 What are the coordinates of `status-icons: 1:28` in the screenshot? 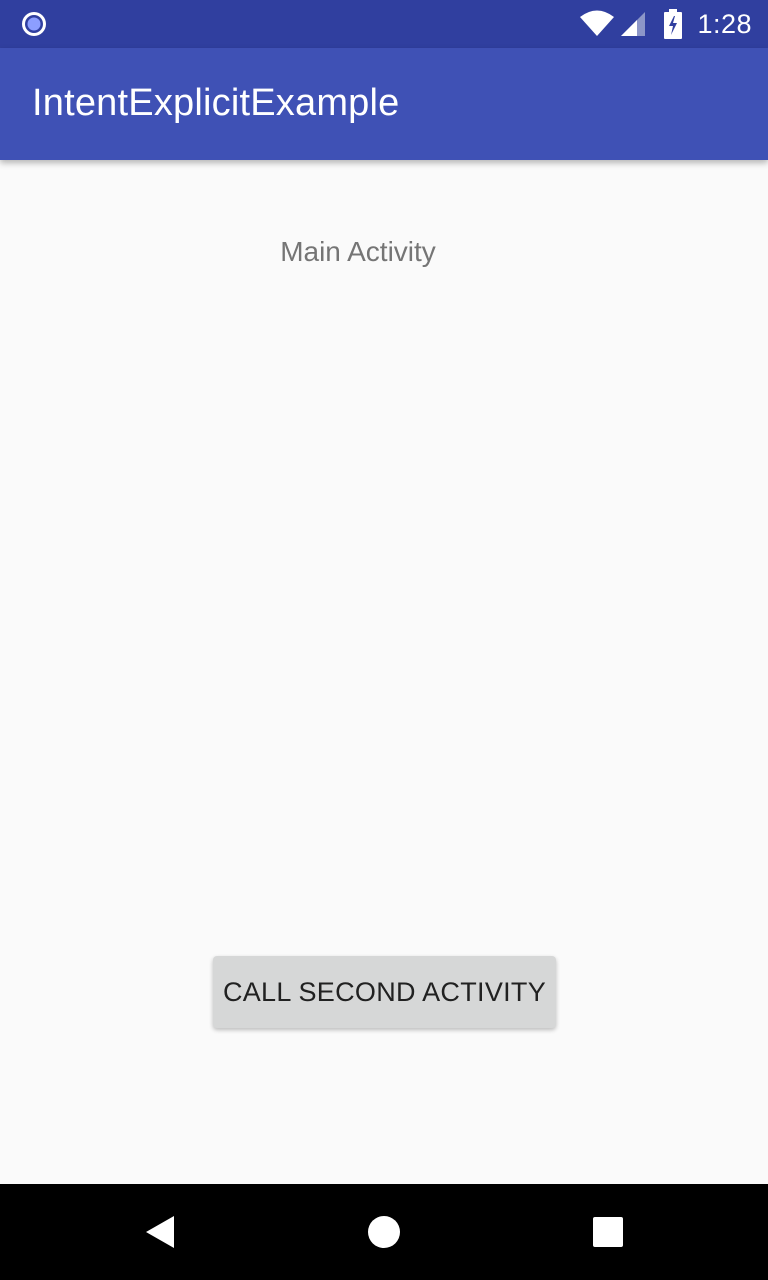 It's located at (673, 24).